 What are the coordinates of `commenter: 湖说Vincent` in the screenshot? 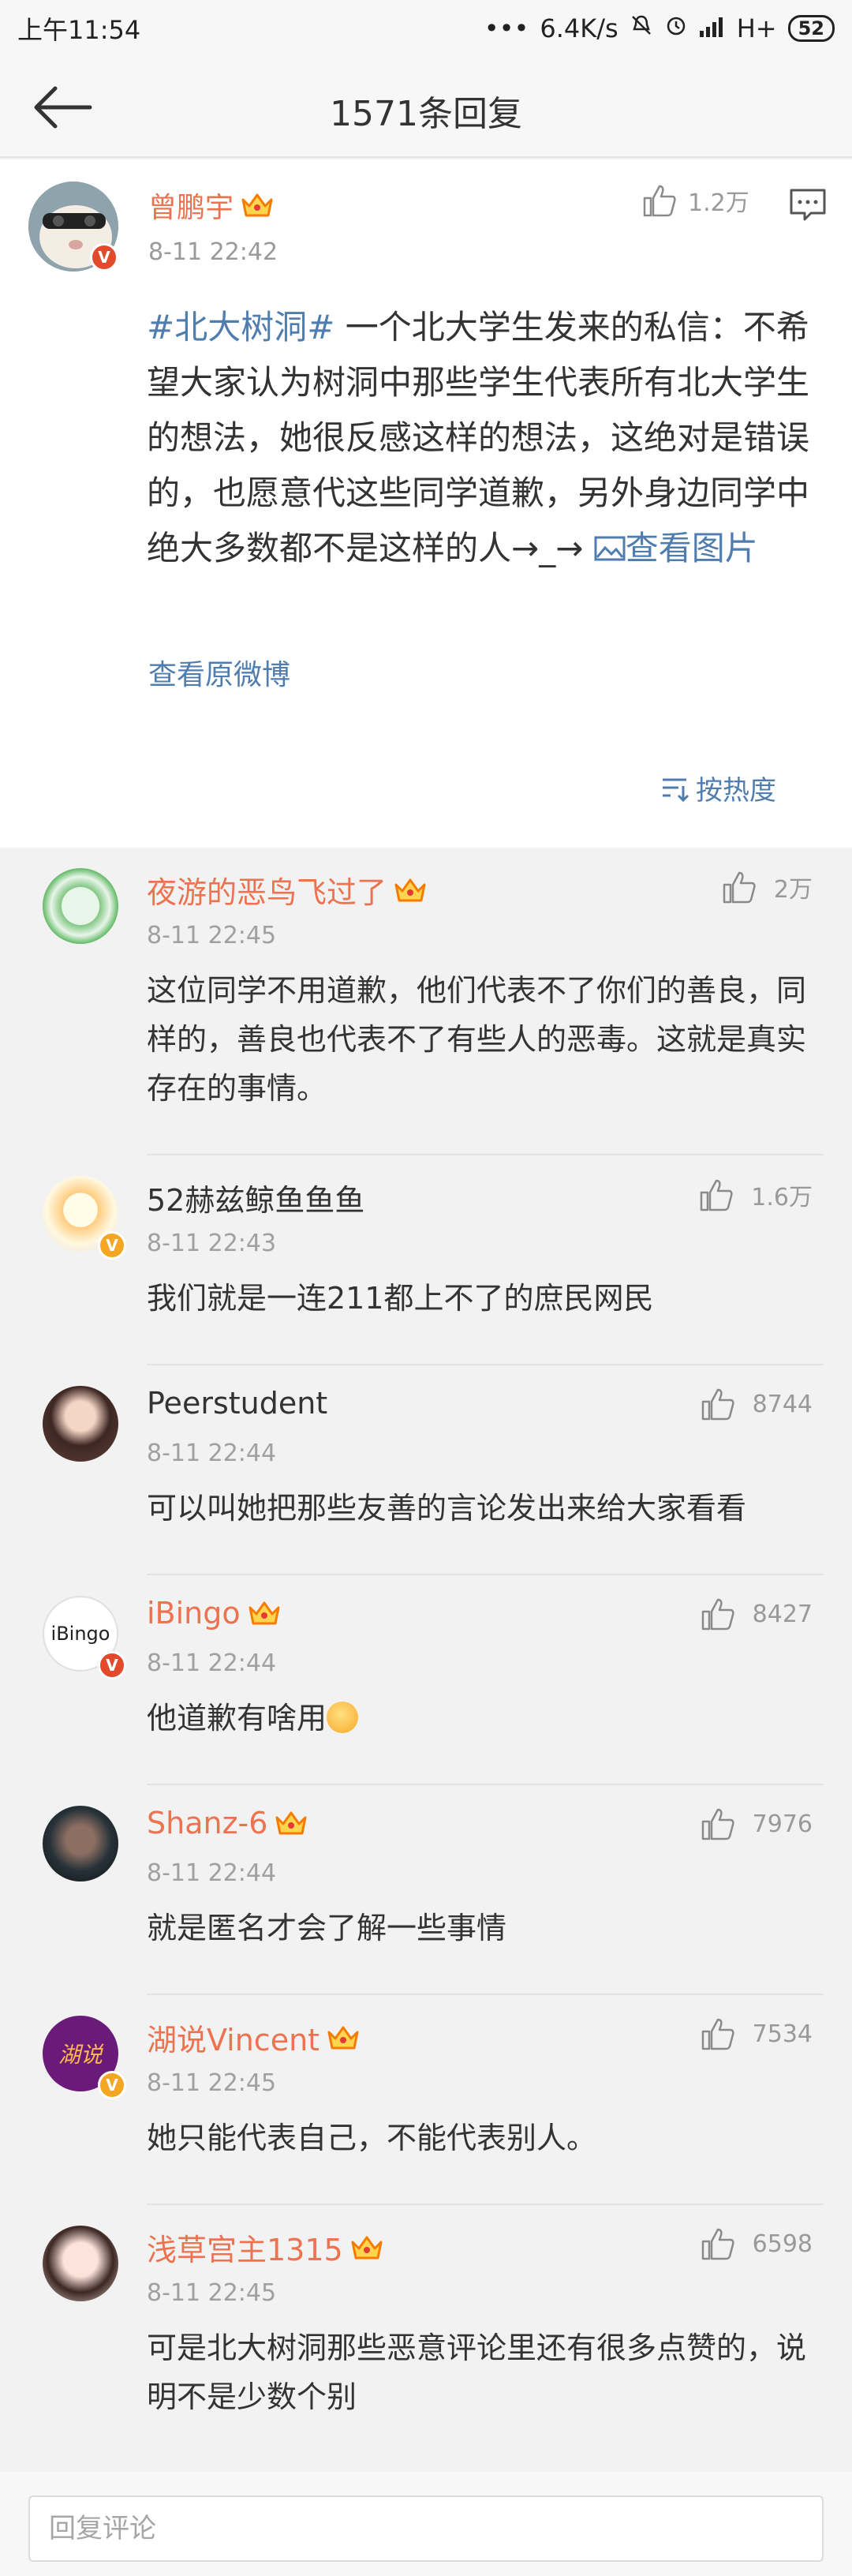 It's located at (254, 2037).